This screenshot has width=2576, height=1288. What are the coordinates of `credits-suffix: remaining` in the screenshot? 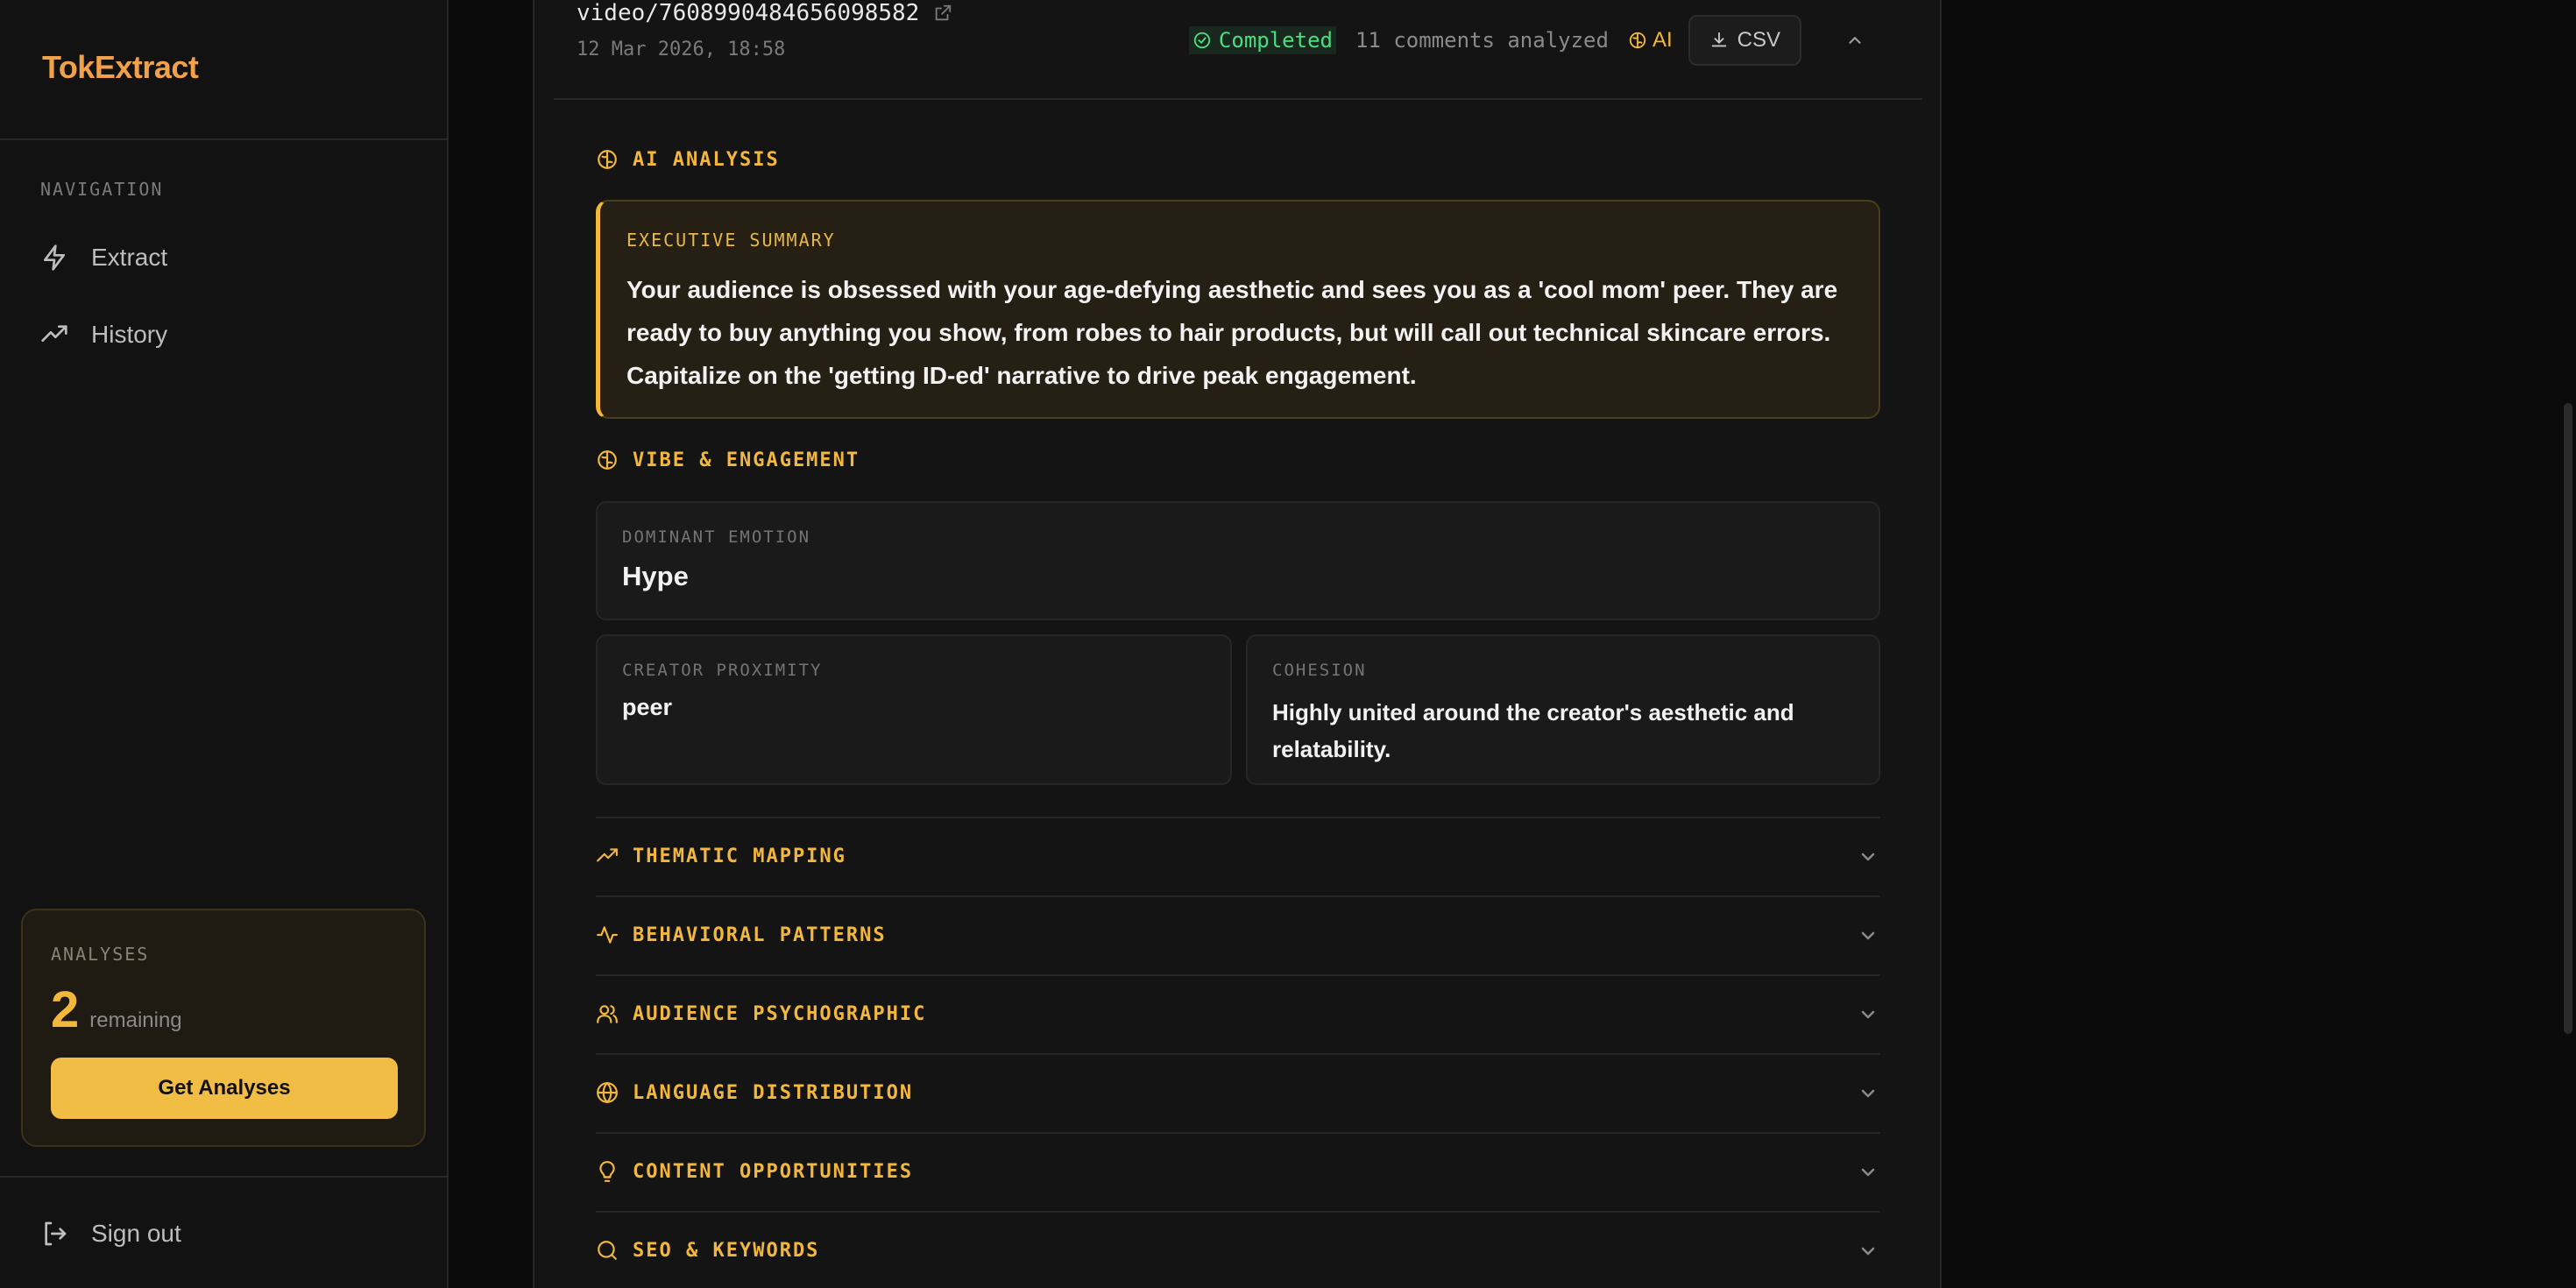 It's located at (135, 1020).